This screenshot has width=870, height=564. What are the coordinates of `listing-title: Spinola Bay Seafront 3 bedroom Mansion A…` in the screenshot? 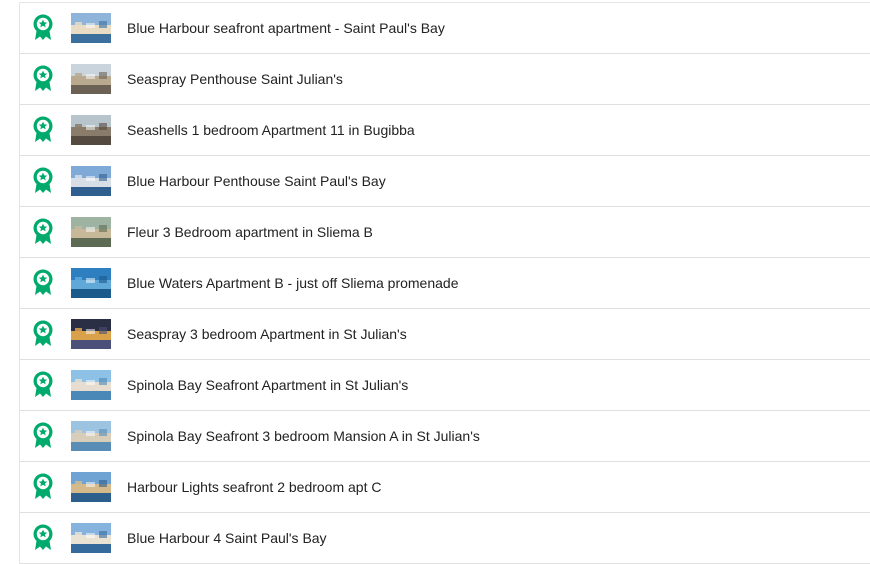 It's located at (303, 436).